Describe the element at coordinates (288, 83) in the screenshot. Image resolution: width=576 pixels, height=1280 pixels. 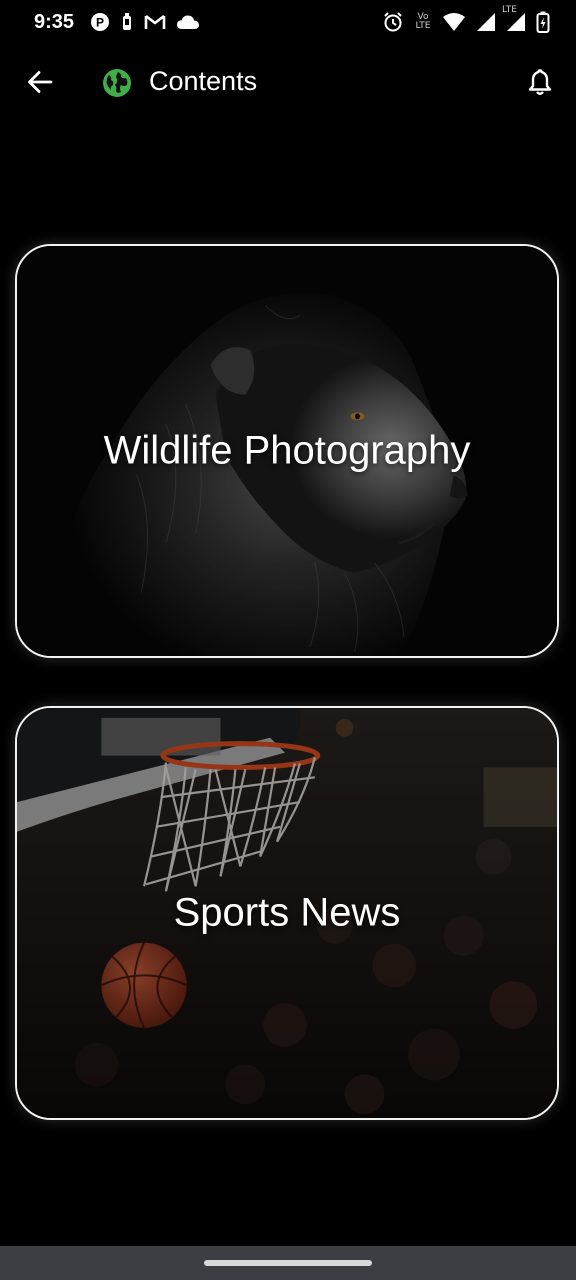
I see `app-bar: Contents` at that location.